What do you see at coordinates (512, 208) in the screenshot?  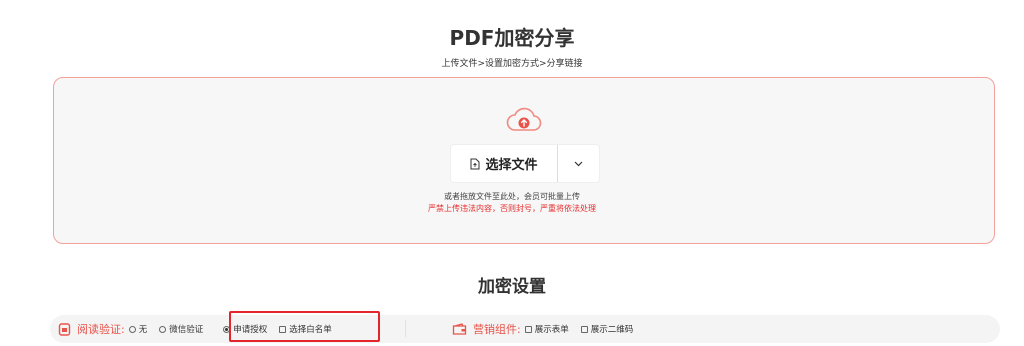 I see `upload-warning: 严禁上传违法内容，否则封号，严重将依法处理` at bounding box center [512, 208].